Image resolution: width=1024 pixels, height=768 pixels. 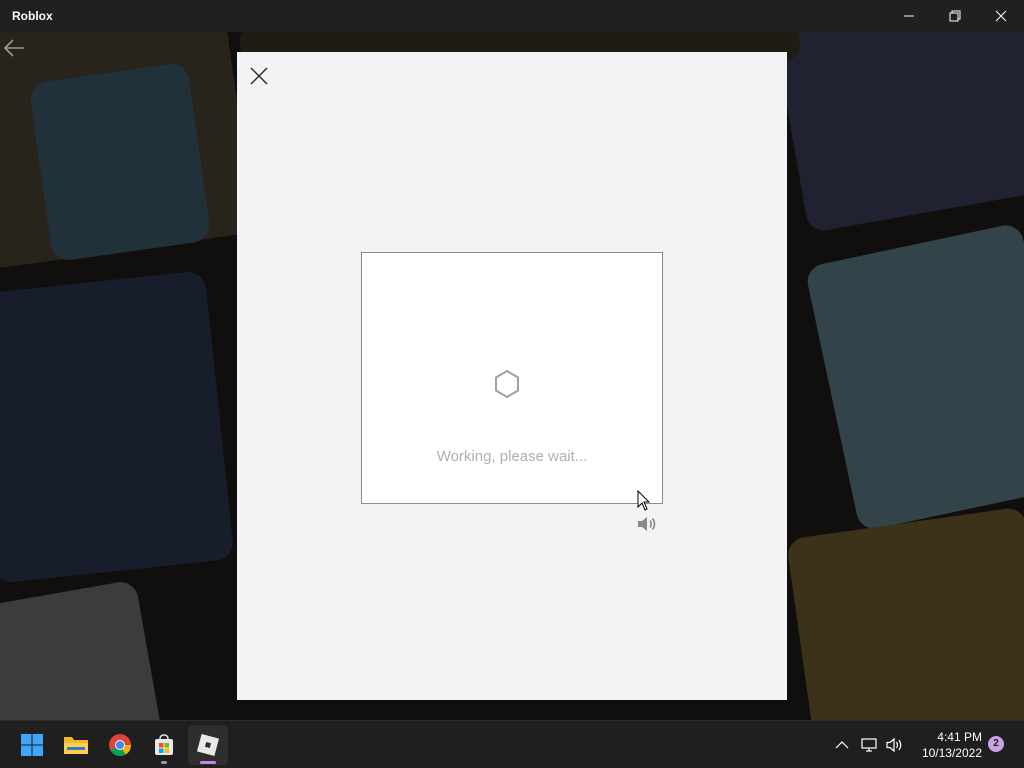 What do you see at coordinates (512, 16) in the screenshot?
I see `window-titlebar: Roblox` at bounding box center [512, 16].